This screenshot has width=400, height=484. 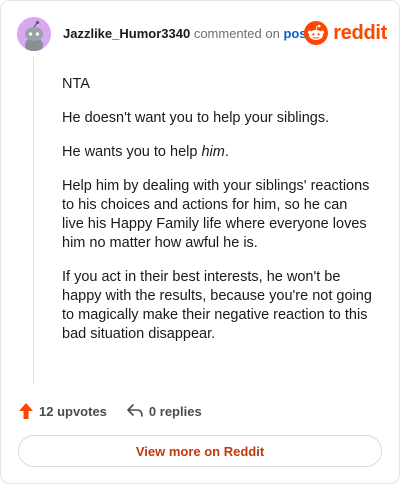 What do you see at coordinates (76, 84) in the screenshot?
I see `comment-paragraph: NTA` at bounding box center [76, 84].